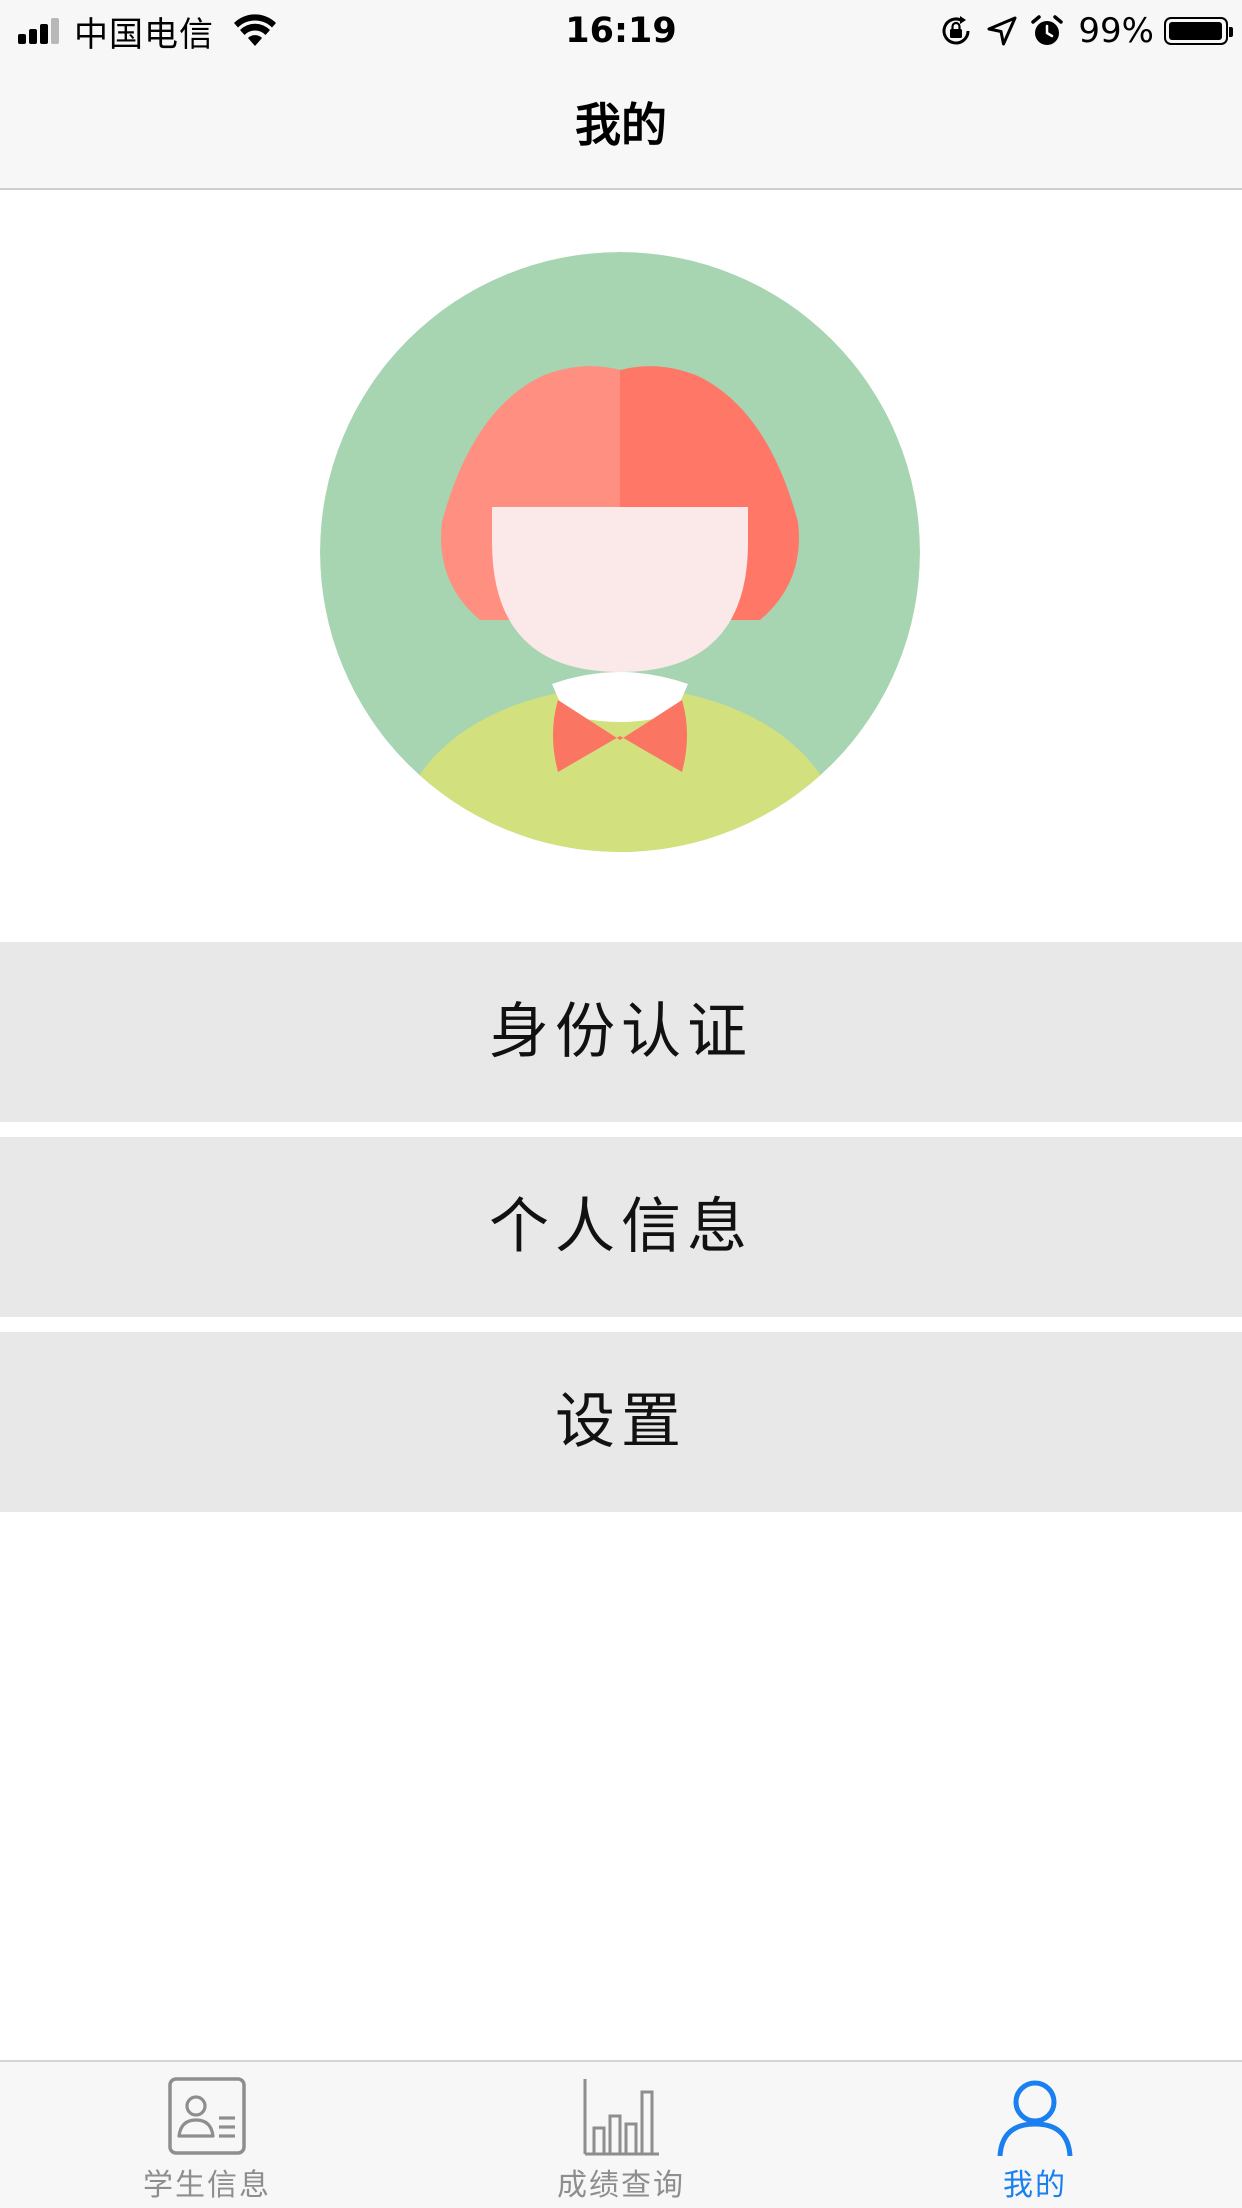 The width and height of the screenshot is (1242, 2208). What do you see at coordinates (207, 2185) in the screenshot?
I see `tab-label: 学生信息` at bounding box center [207, 2185].